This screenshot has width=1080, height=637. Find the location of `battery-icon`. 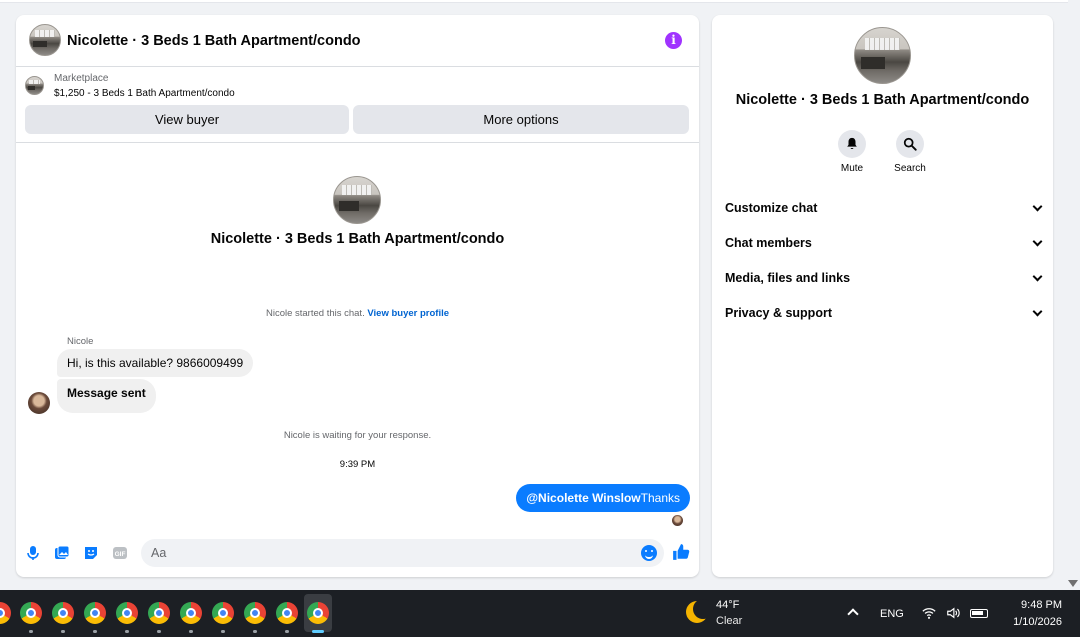

battery-icon is located at coordinates (979, 613).